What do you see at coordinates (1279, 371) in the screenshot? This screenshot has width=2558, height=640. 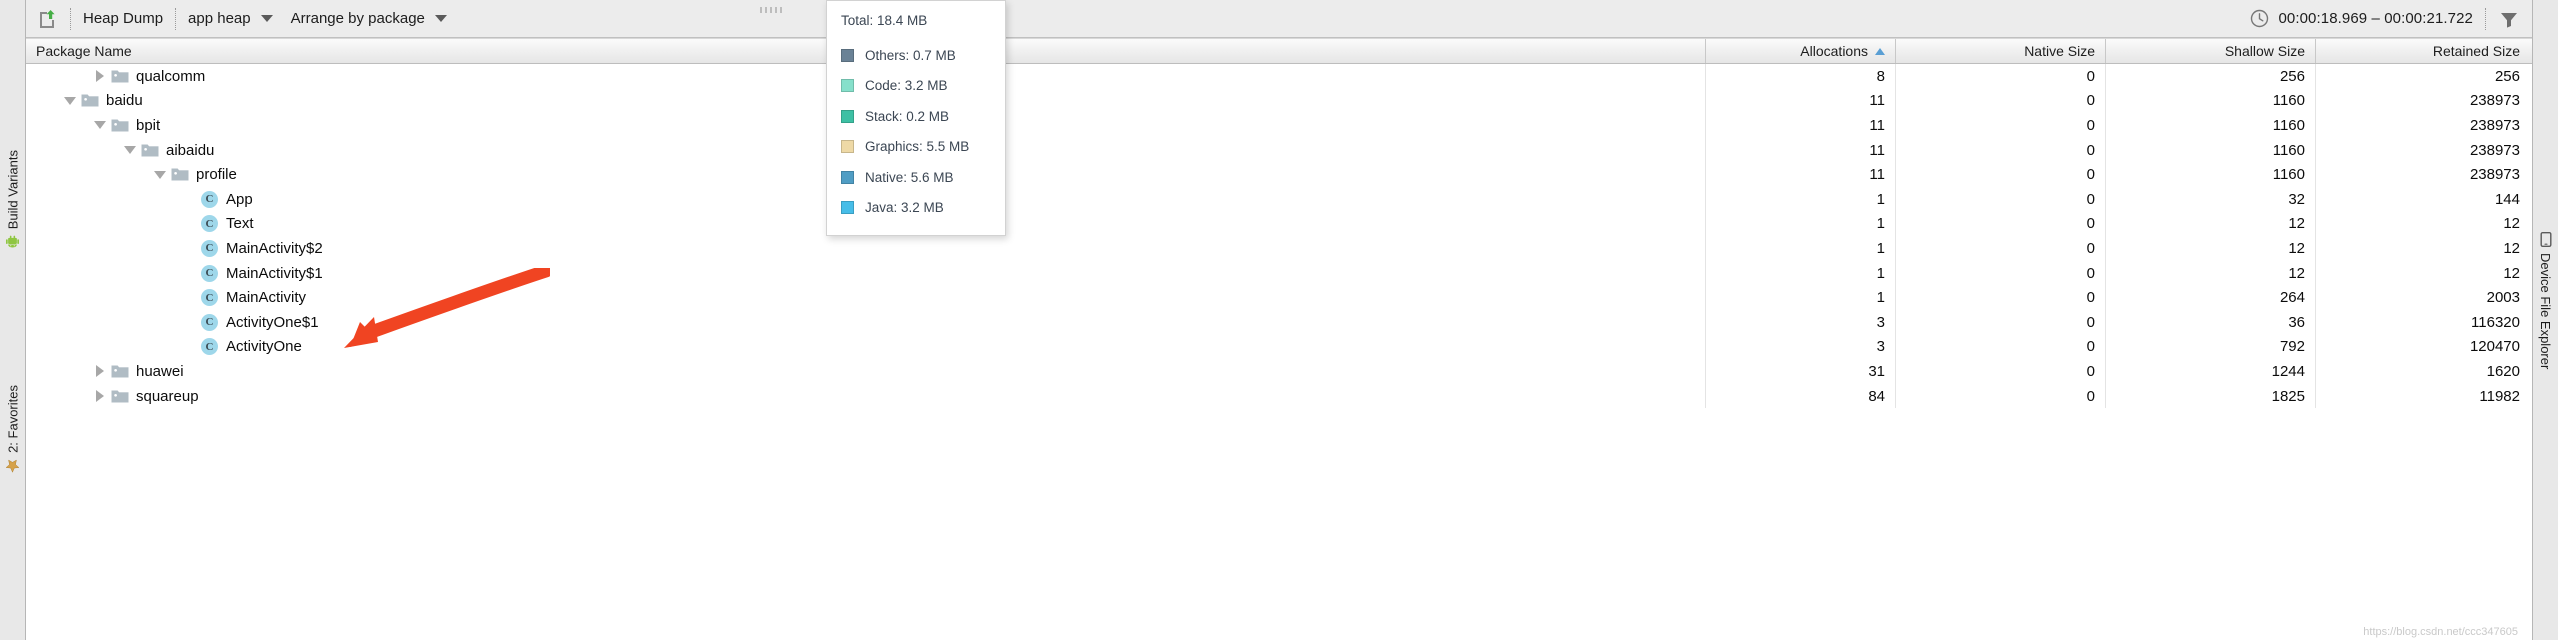 I see `table-row: huawei 31 0 1244 1620` at bounding box center [1279, 371].